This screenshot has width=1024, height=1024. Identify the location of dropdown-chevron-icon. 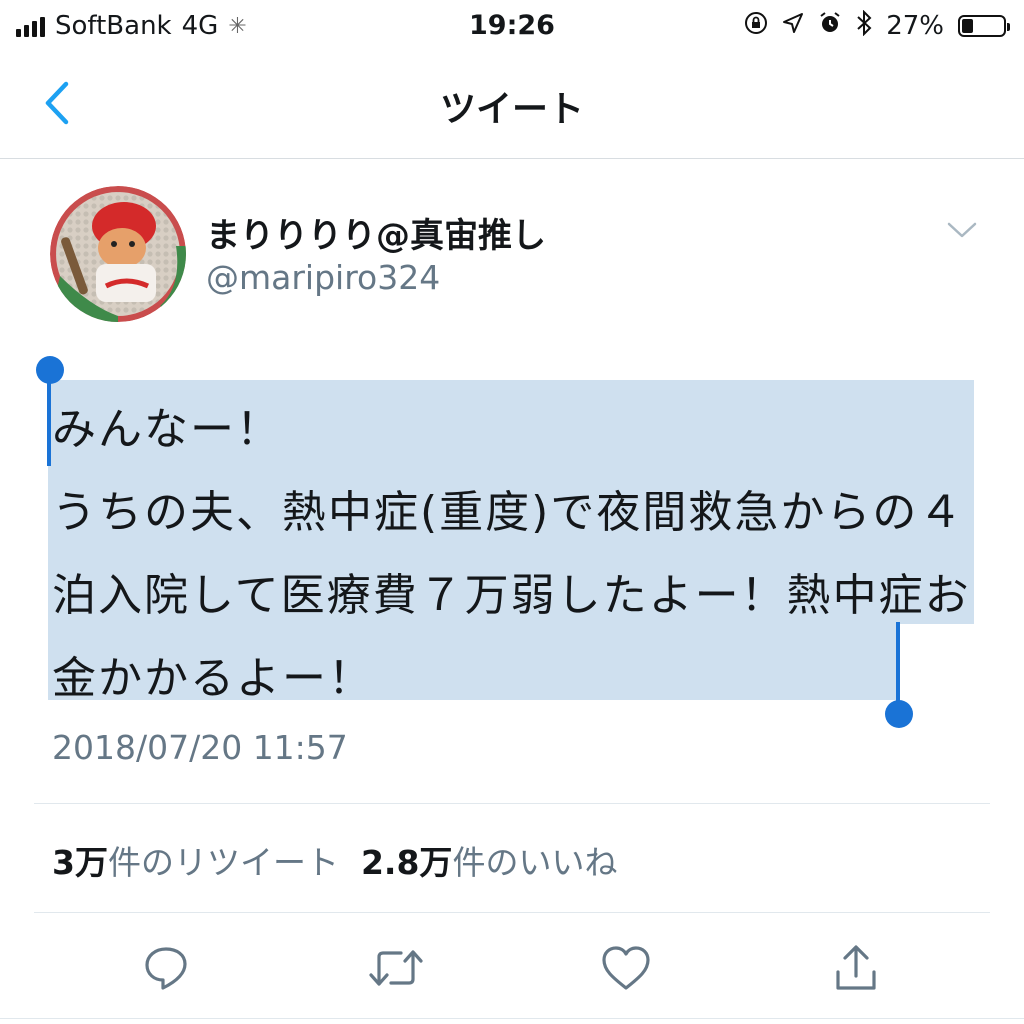
(962, 230).